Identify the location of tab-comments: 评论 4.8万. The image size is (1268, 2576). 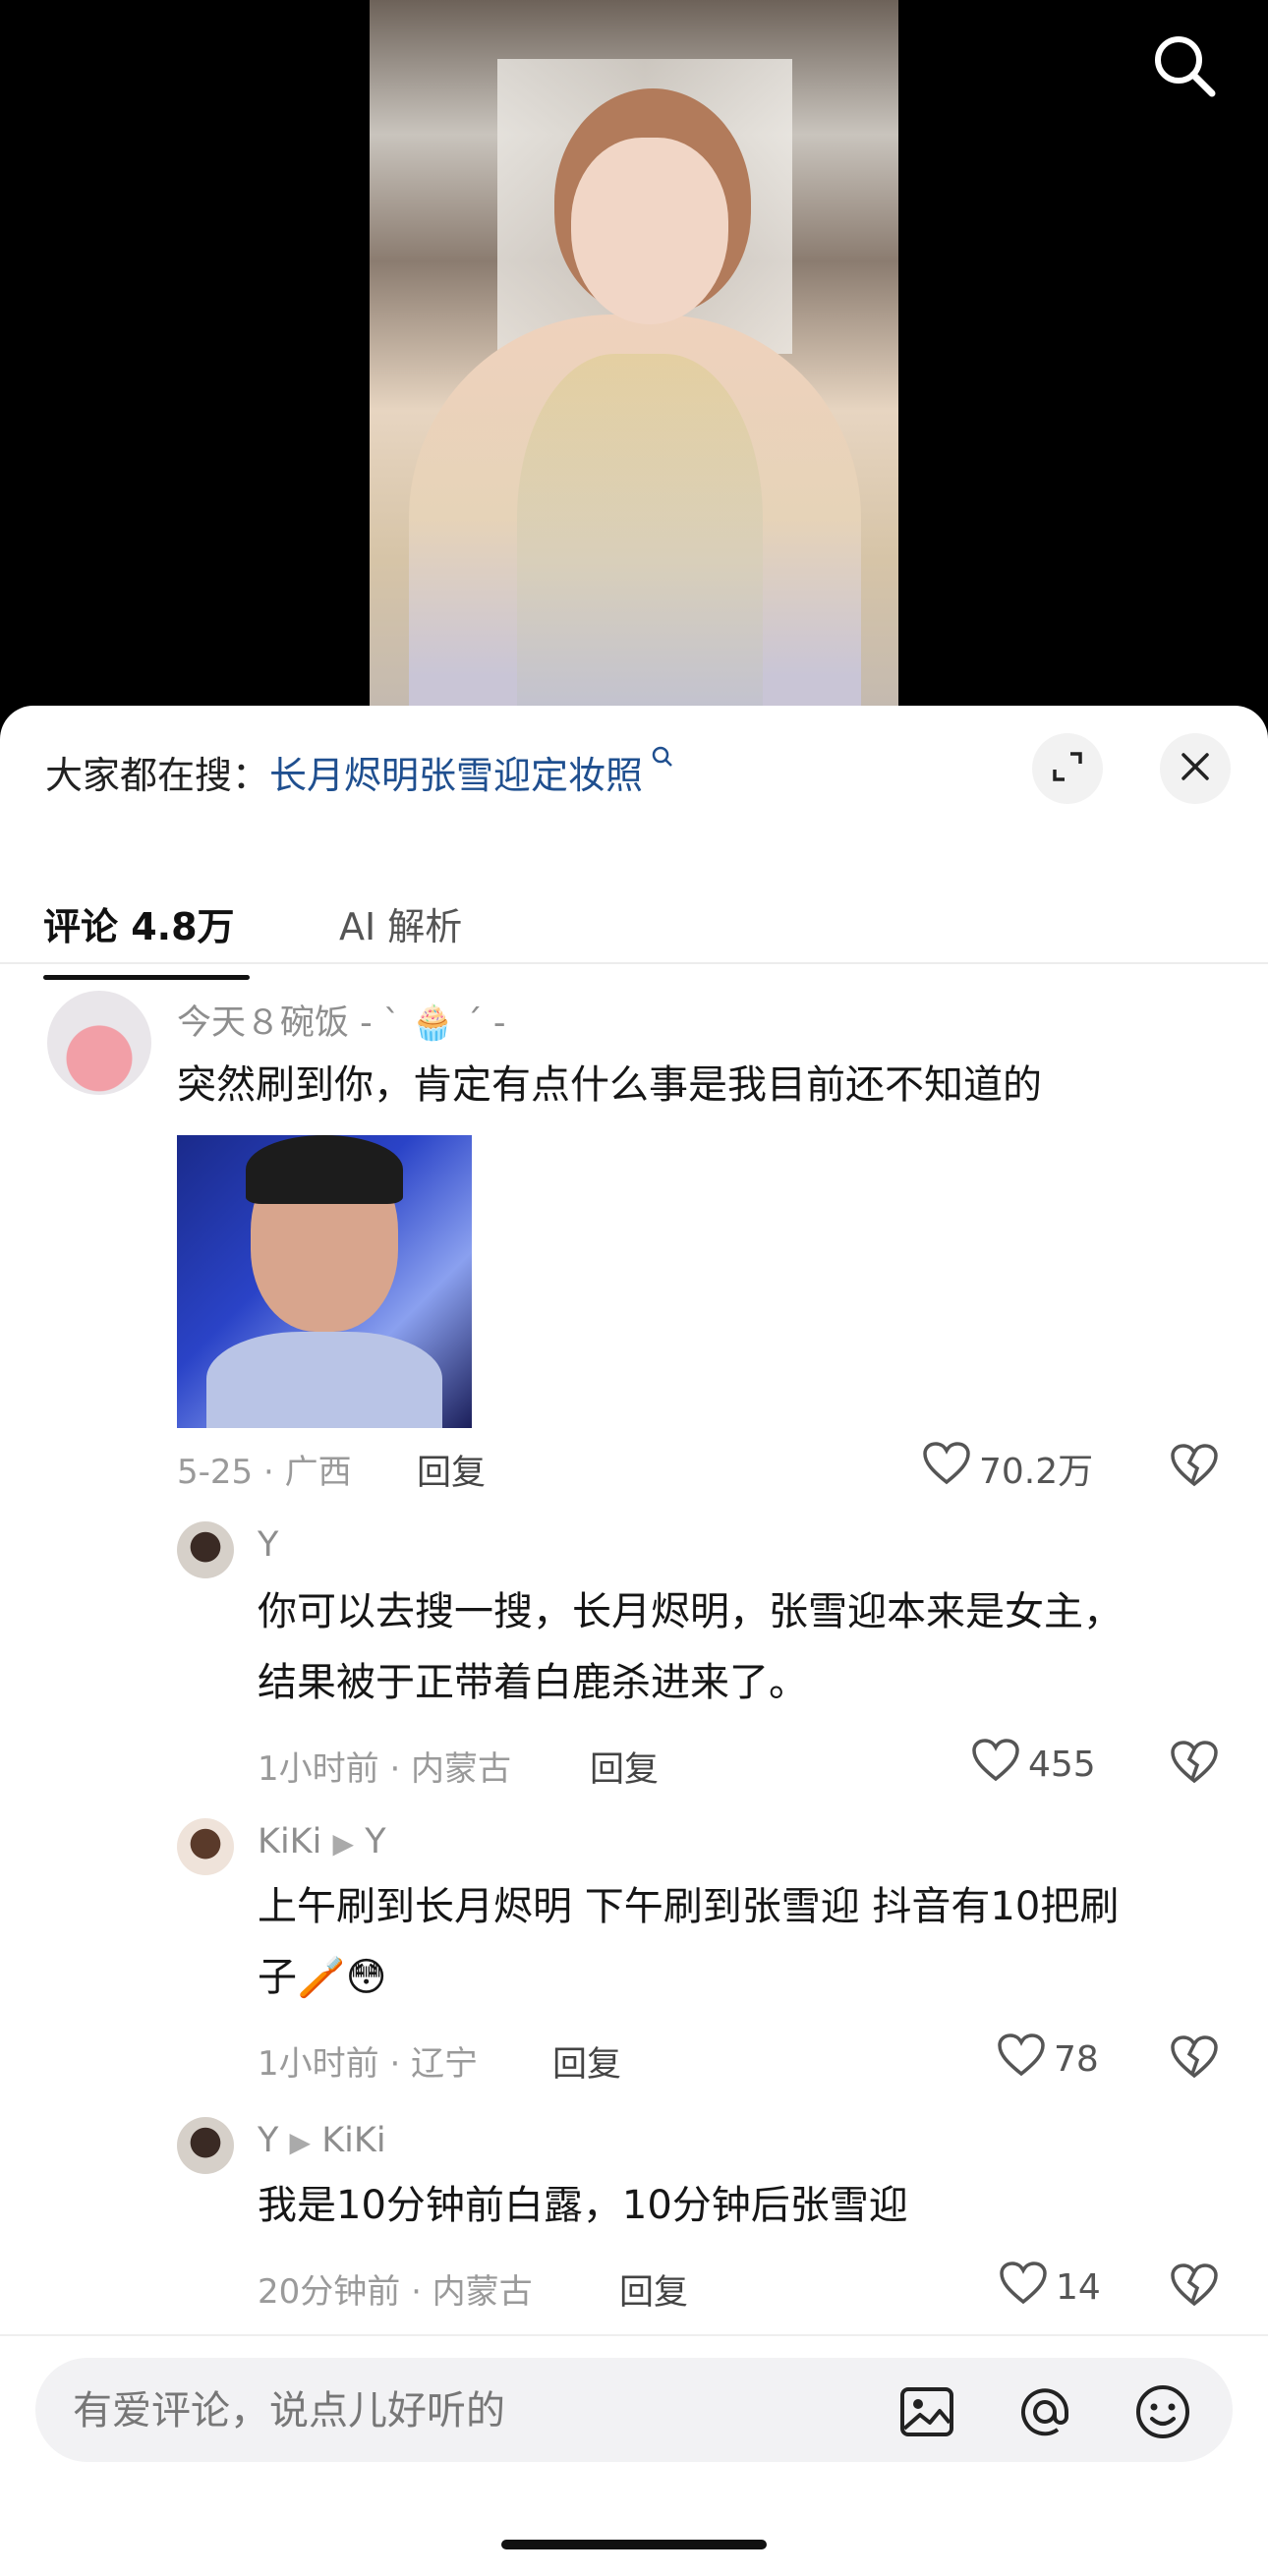
(139, 923).